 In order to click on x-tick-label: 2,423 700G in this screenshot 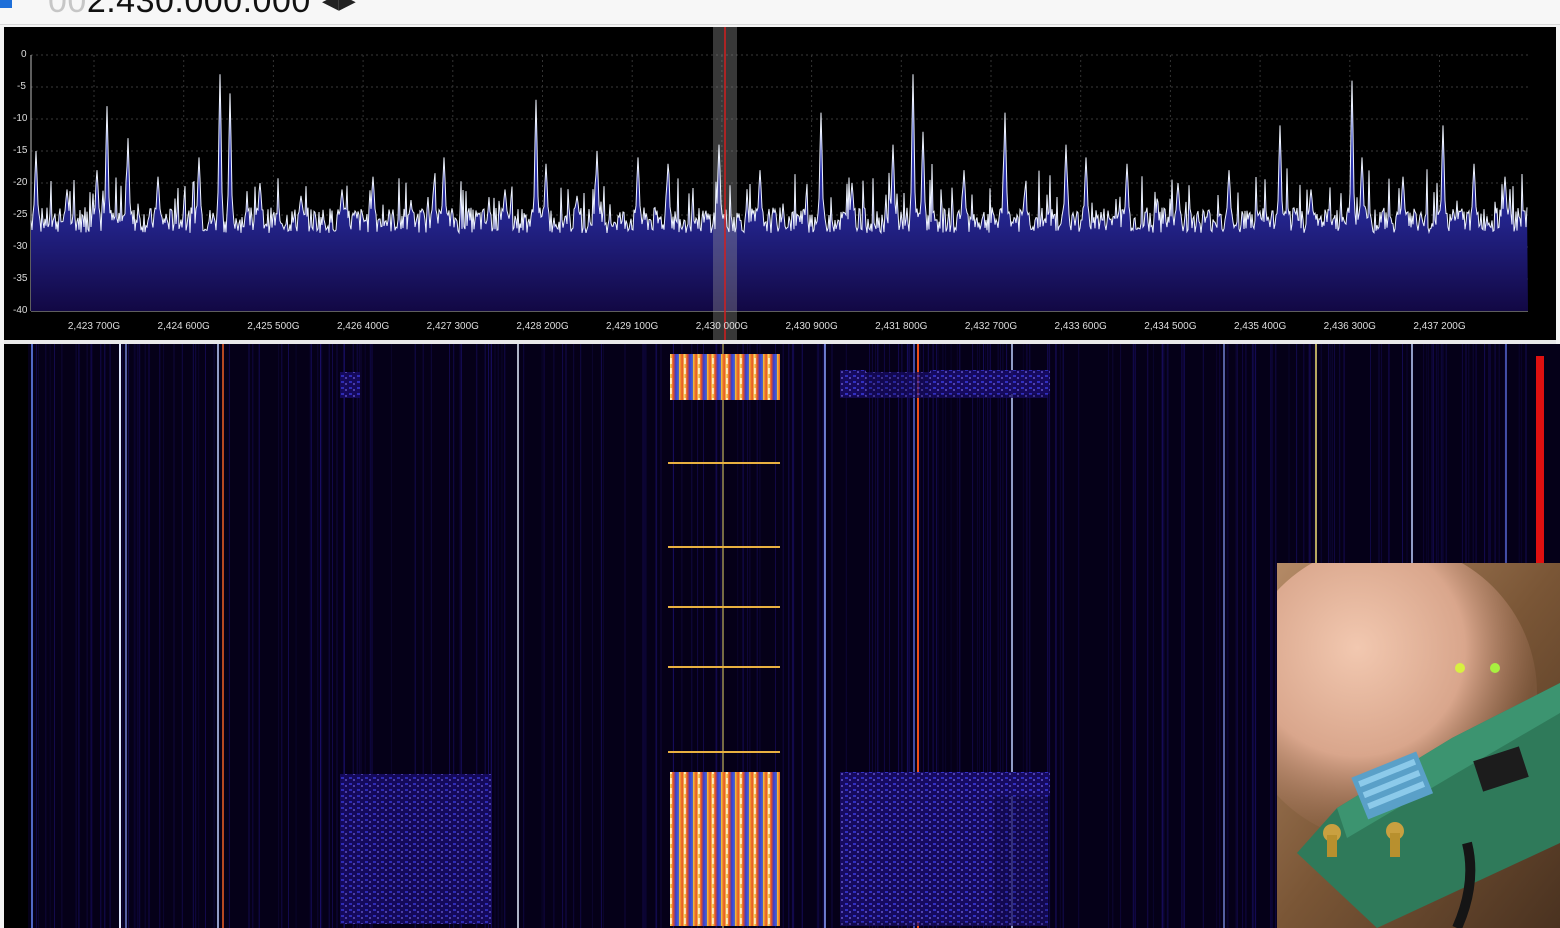, I will do `click(94, 326)`.